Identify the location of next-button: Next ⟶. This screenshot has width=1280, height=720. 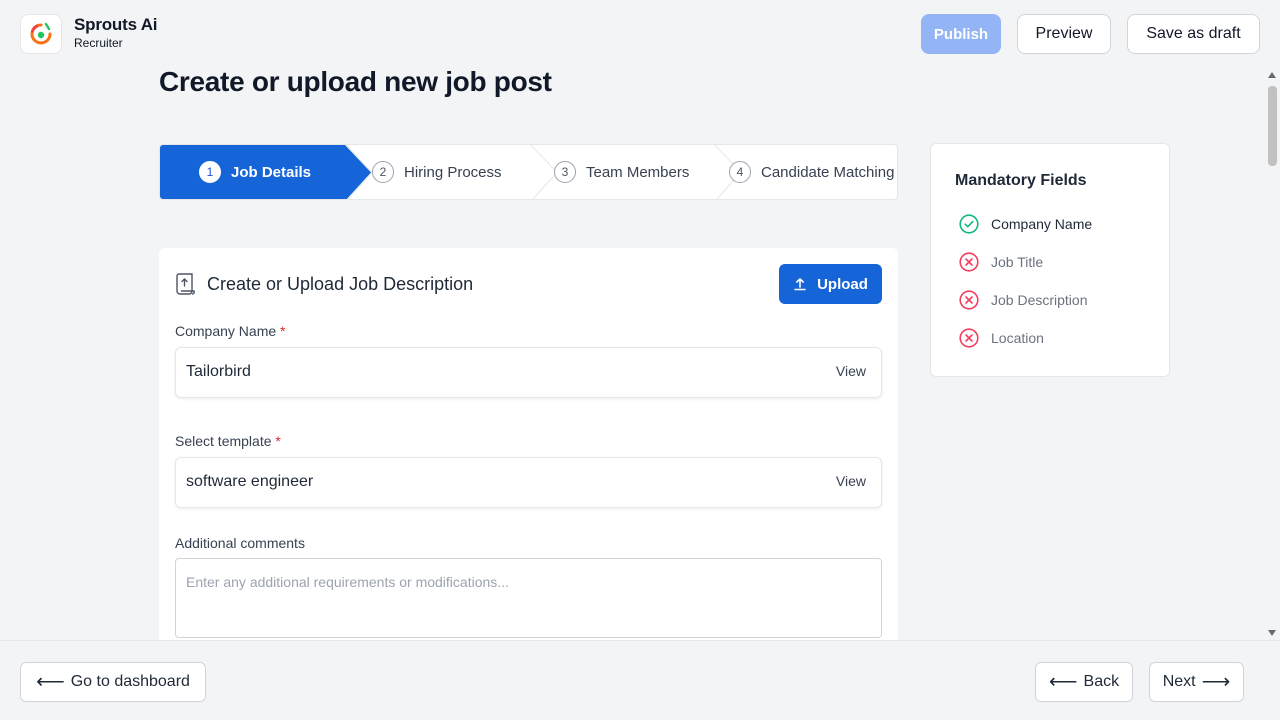
(1196, 682).